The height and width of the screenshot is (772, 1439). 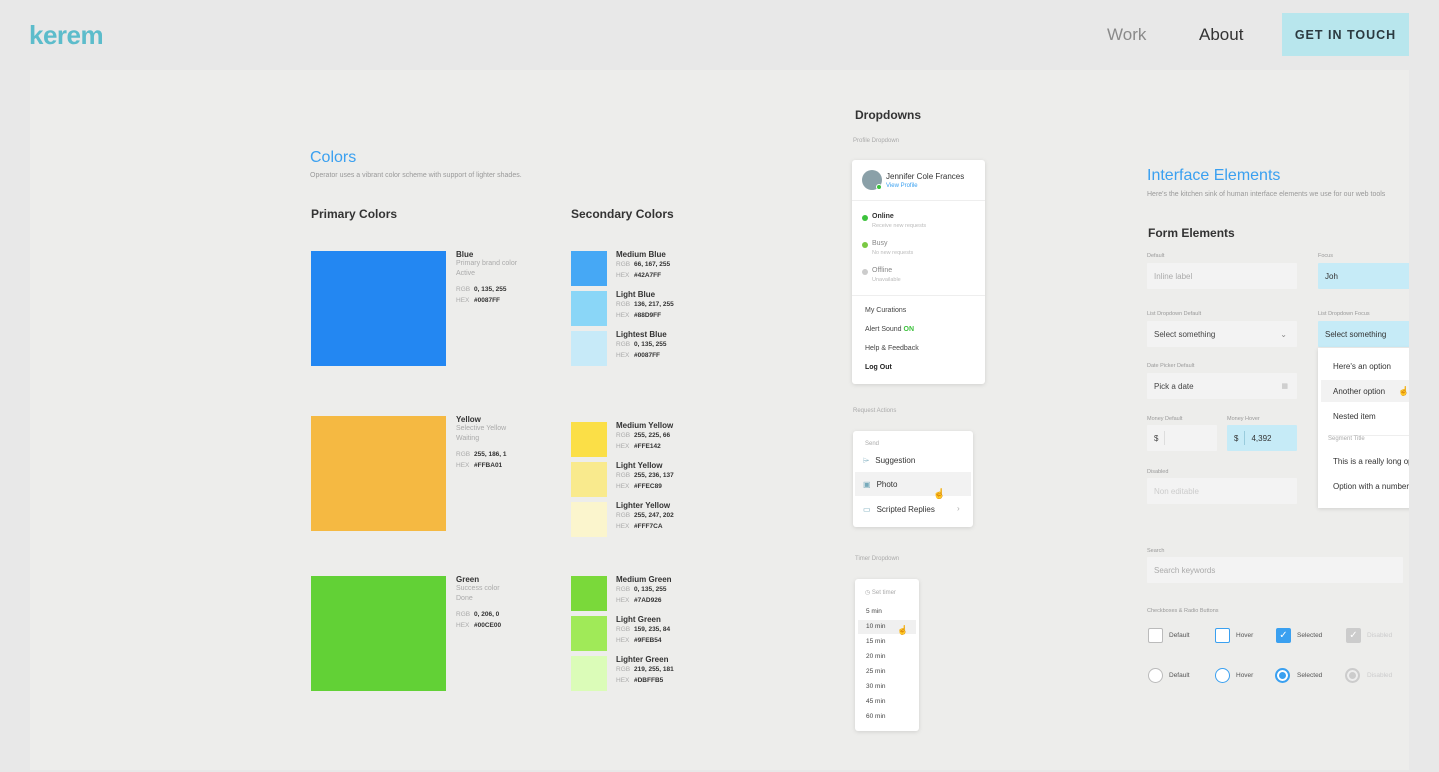 I want to click on set-timer-label: Set timer, so click(x=883, y=593).